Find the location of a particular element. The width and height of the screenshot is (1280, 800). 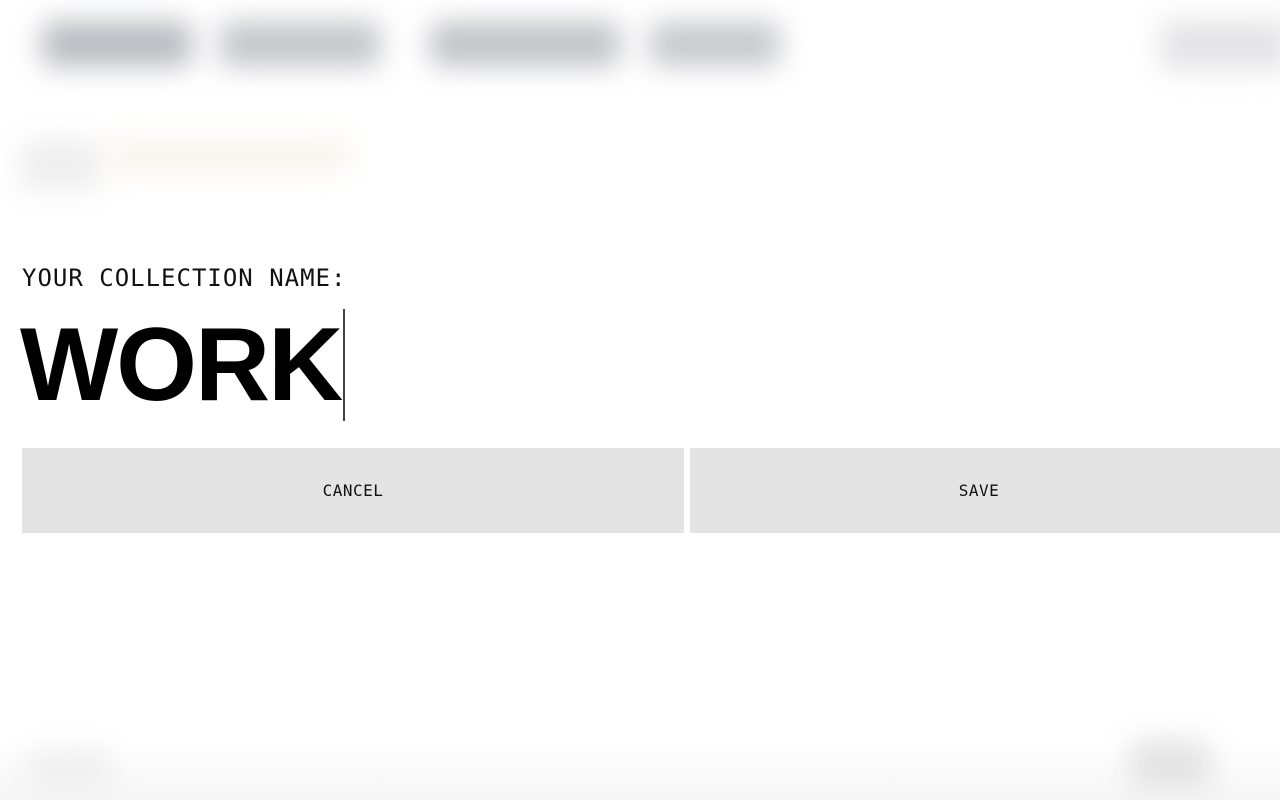

collection-name-value: WORK is located at coordinates (181, 365).